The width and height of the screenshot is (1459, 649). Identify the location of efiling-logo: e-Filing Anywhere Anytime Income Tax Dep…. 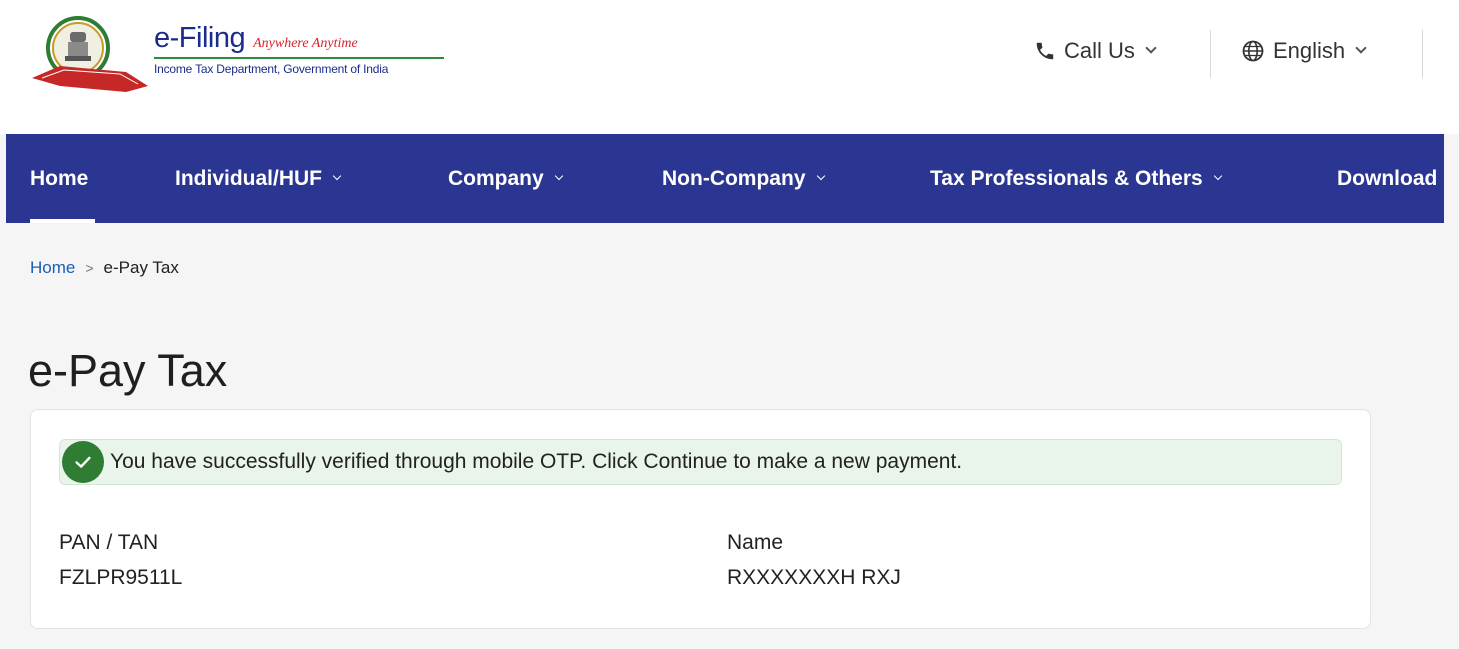
(240, 53).